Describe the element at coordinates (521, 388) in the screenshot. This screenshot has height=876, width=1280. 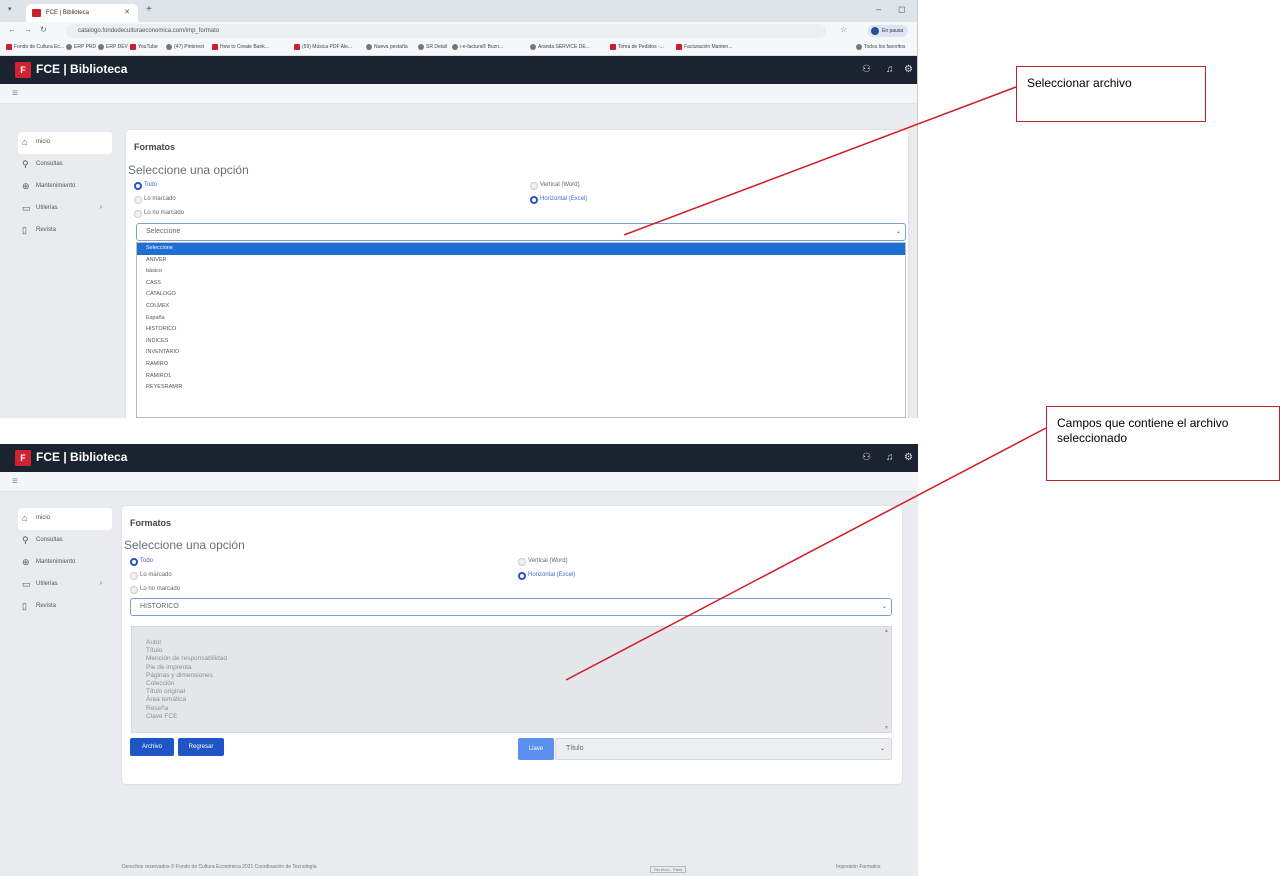
I see `dropdown-option: REYESRAMIR` at that location.